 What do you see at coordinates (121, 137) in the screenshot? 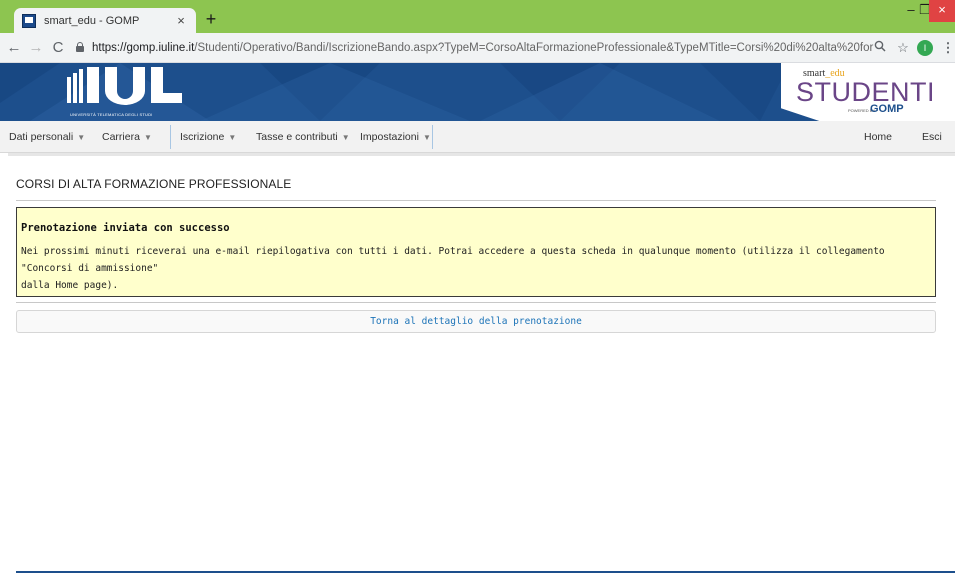
I see `menu-label: Carriera` at bounding box center [121, 137].